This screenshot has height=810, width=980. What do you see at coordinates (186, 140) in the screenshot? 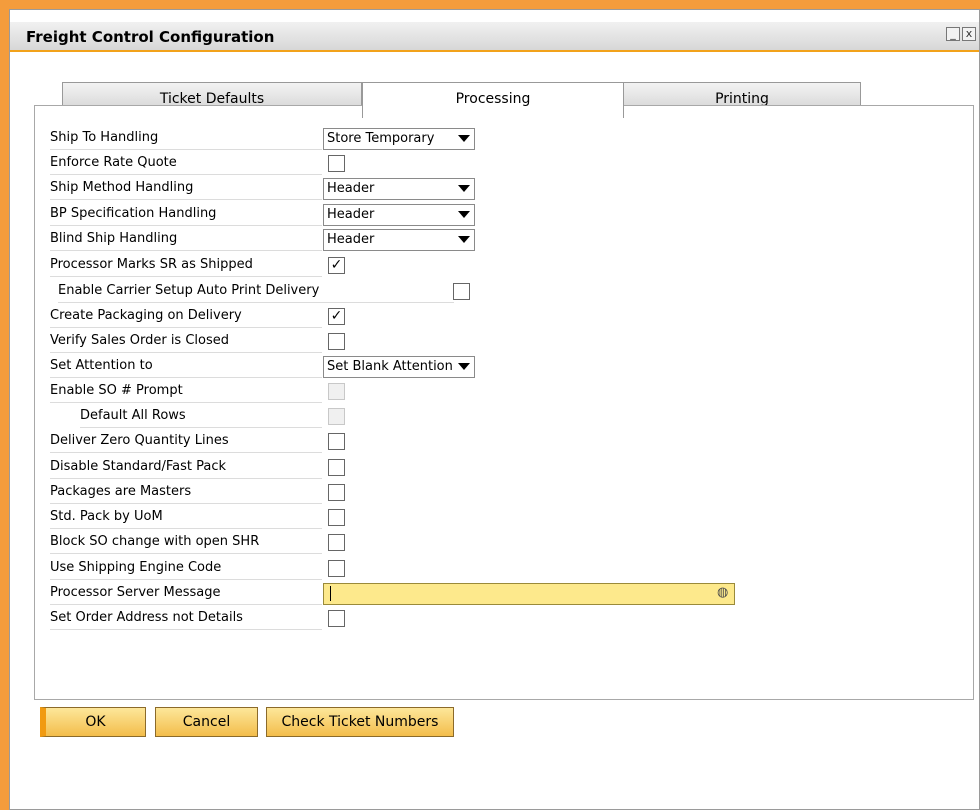
I see `ship-to-handling-label: Ship To Handling` at bounding box center [186, 140].